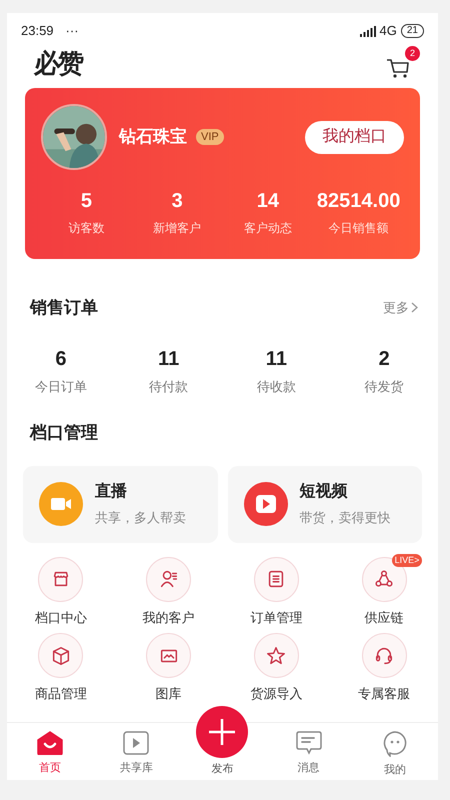 The width and height of the screenshot is (450, 800). I want to click on plus-icon, so click(222, 732).